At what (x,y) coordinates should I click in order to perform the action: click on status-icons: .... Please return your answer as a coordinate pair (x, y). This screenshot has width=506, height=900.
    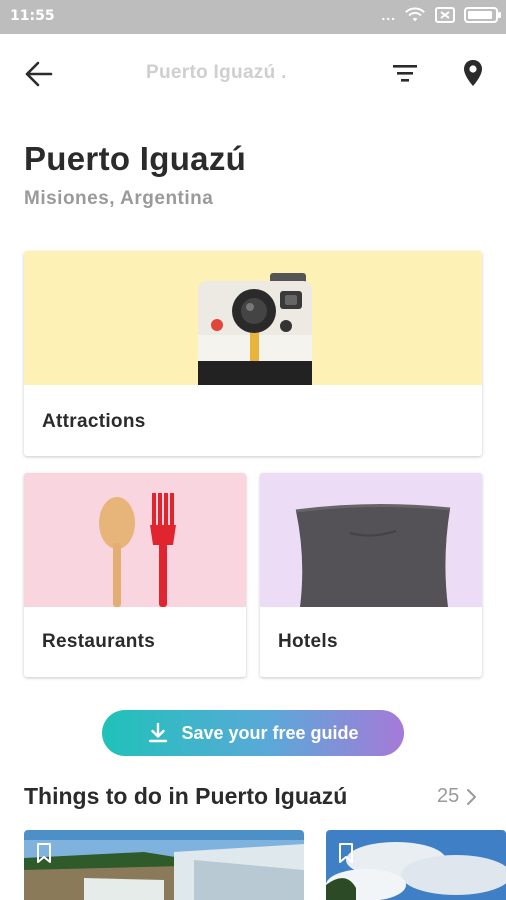
    Looking at the image, I should click on (441, 15).